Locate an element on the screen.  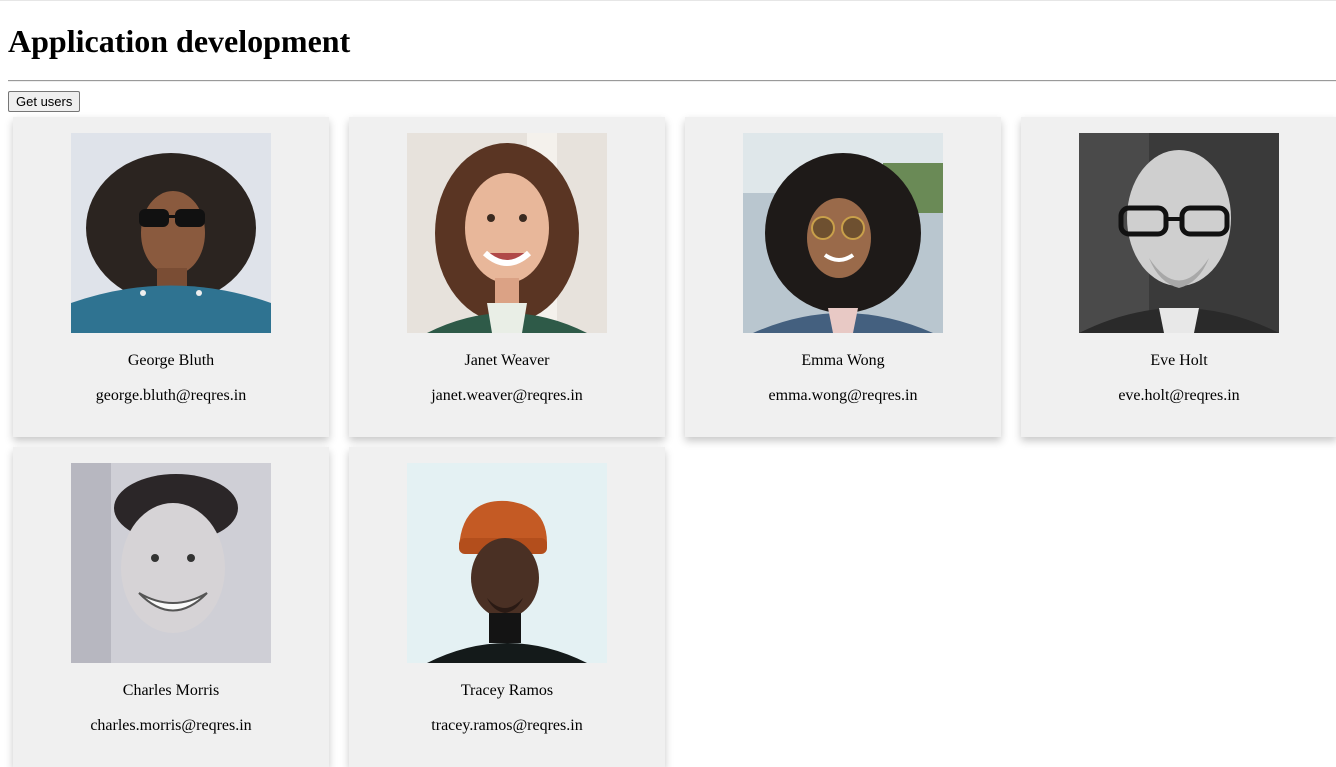
avatar-janet-icon is located at coordinates (507, 233).